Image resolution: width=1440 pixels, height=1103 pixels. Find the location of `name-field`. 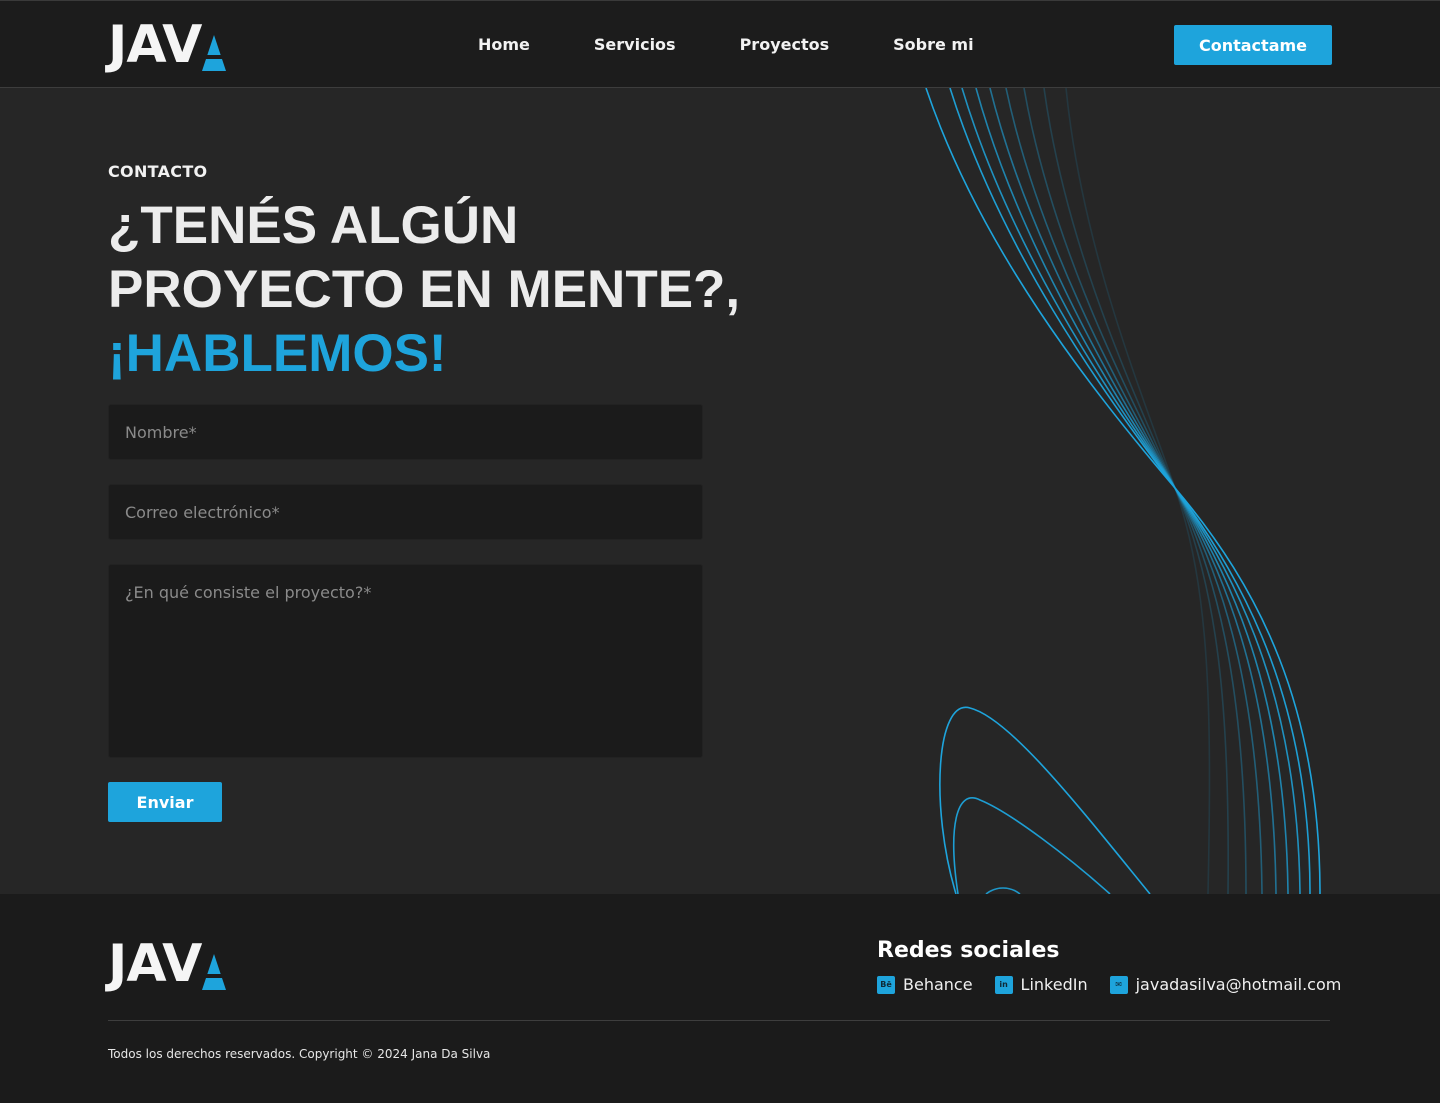

name-field is located at coordinates (405, 432).